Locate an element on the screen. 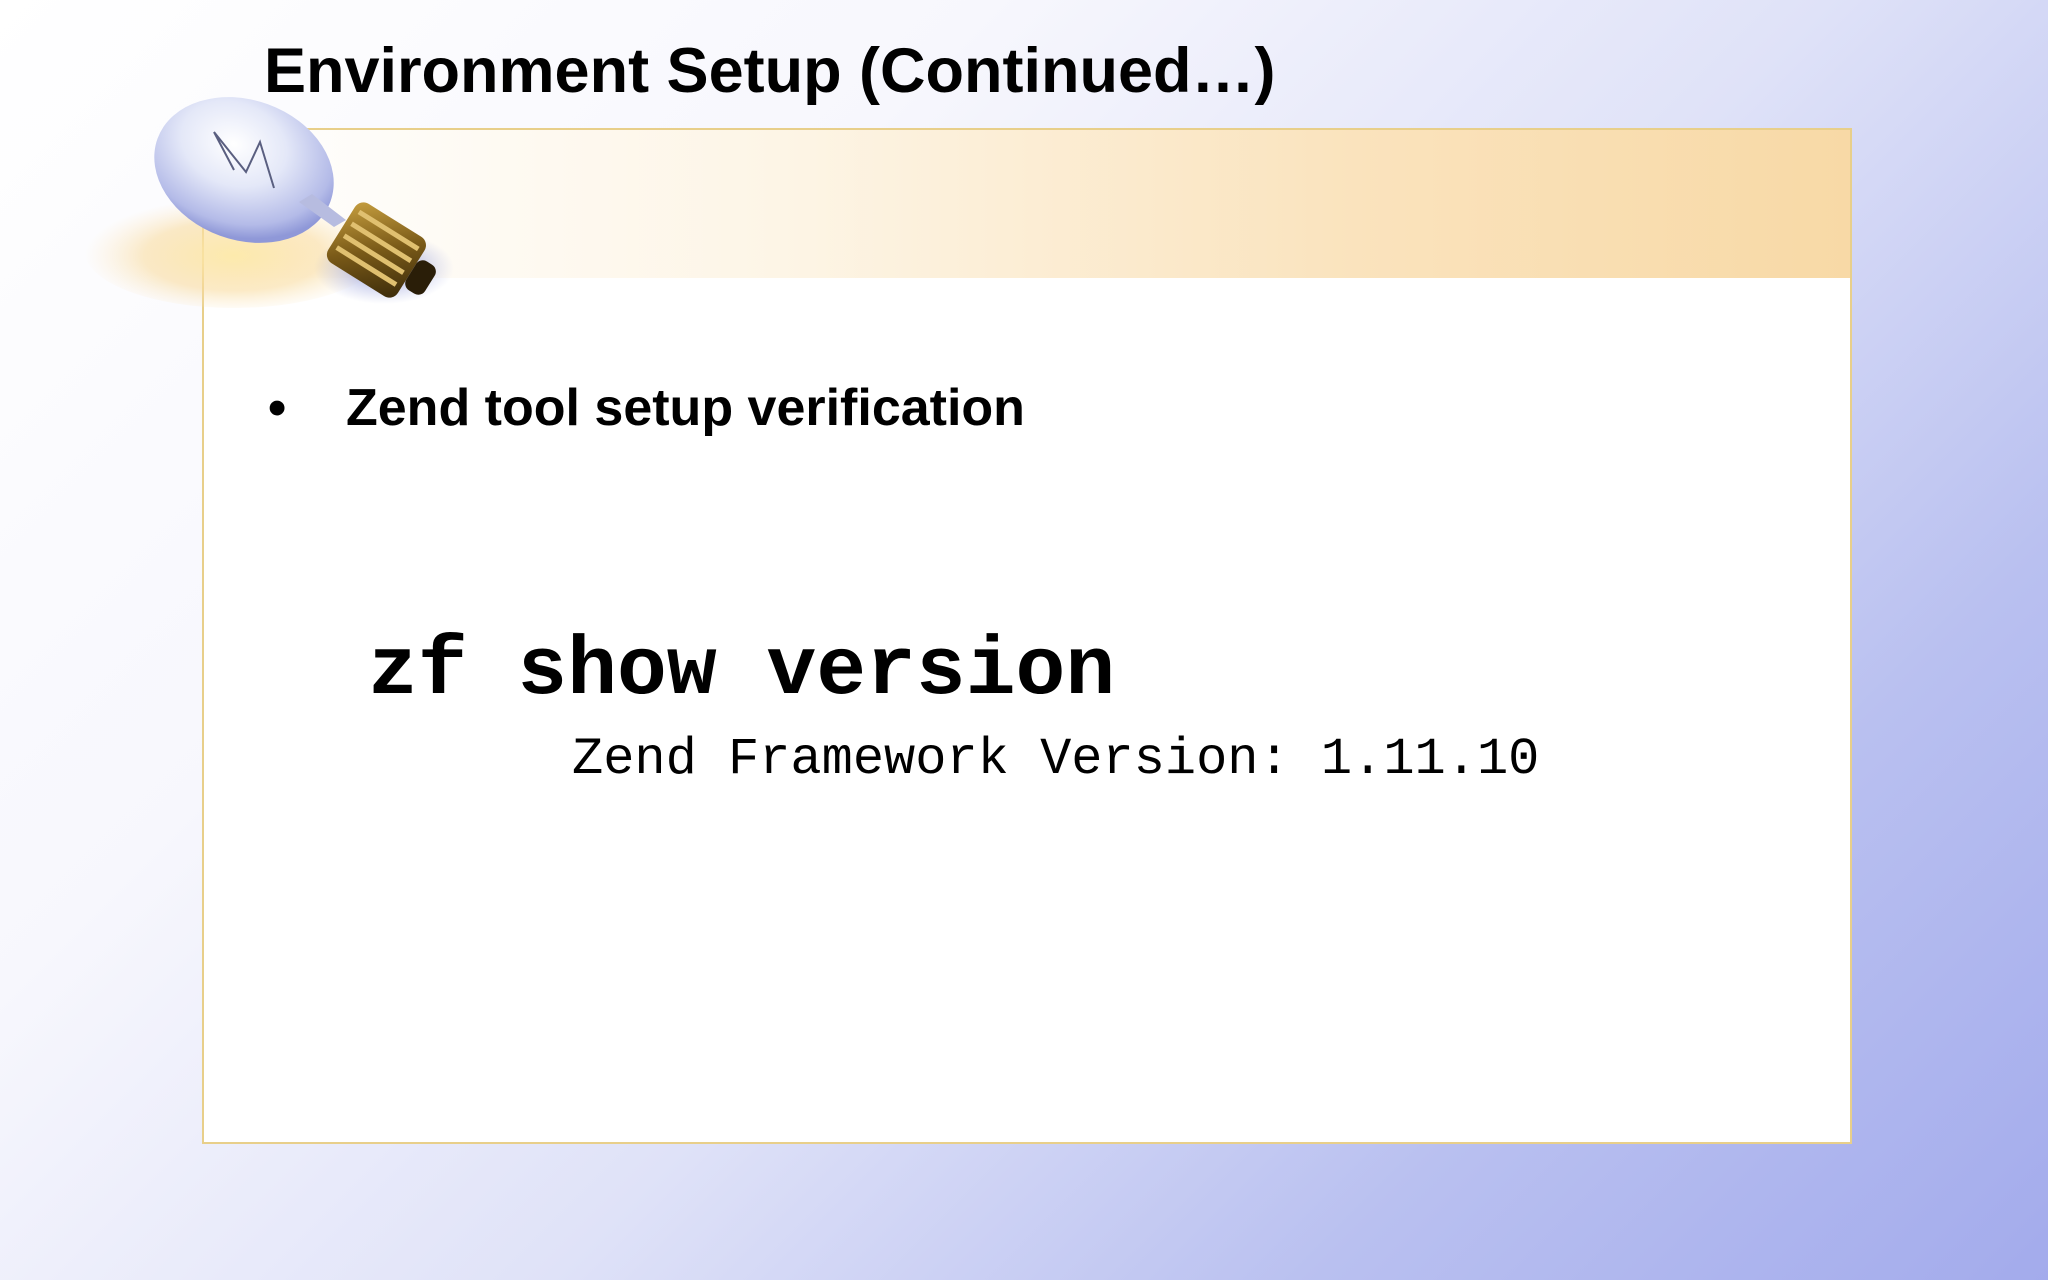 Image resolution: width=2048 pixels, height=1280 pixels. bullet-item: • Zend tool setup verification is located at coordinates (646, 408).